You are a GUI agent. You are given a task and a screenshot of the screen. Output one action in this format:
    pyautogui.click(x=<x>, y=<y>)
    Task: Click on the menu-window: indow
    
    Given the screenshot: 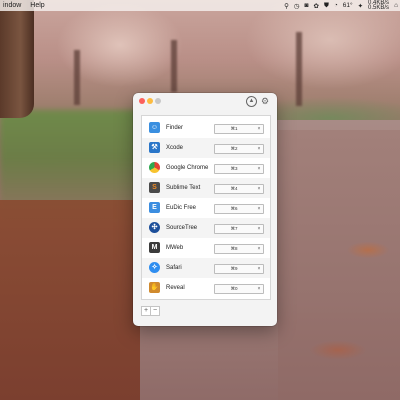 What is the action you would take?
    pyautogui.click(x=12, y=5)
    